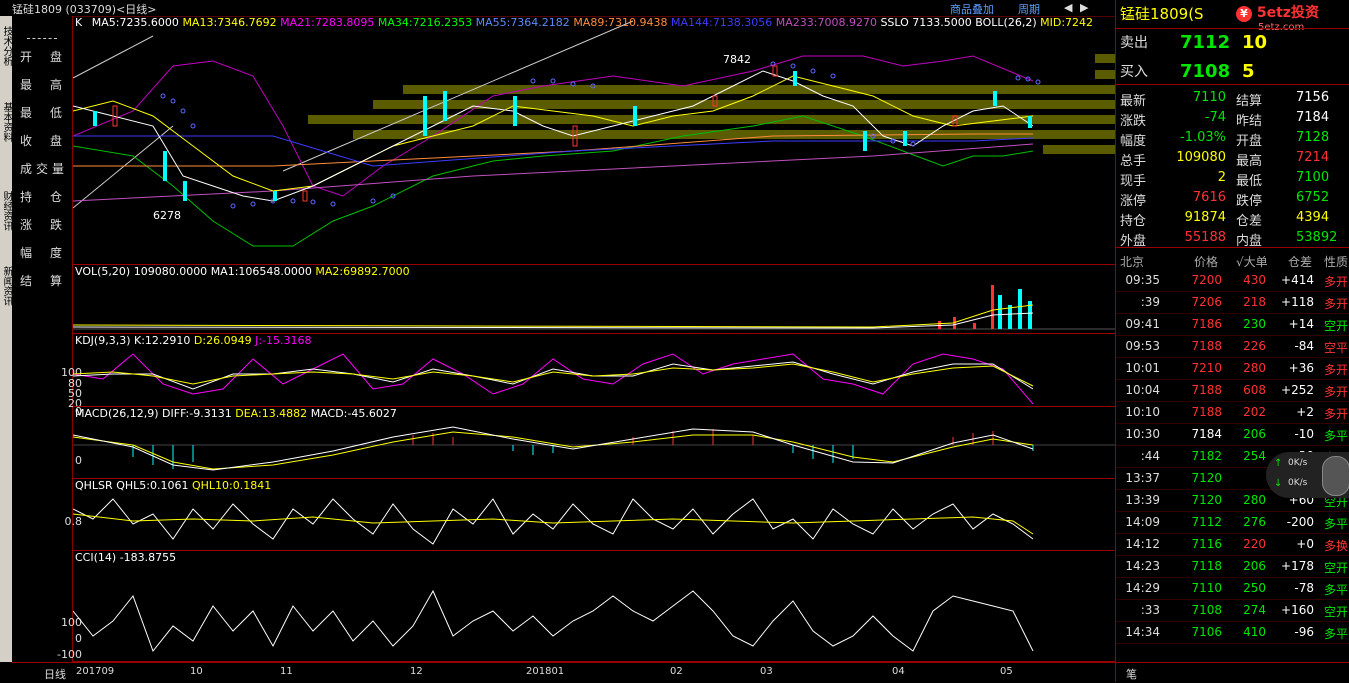 This screenshot has width=1349, height=683. Describe the element at coordinates (1029, 9) in the screenshot. I see `period-button: 周期` at that location.